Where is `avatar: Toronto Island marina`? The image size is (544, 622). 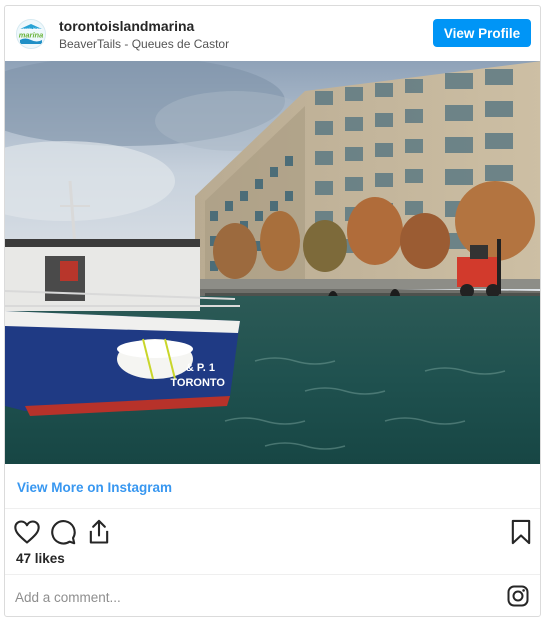
avatar: Toronto Island marina is located at coordinates (31, 34).